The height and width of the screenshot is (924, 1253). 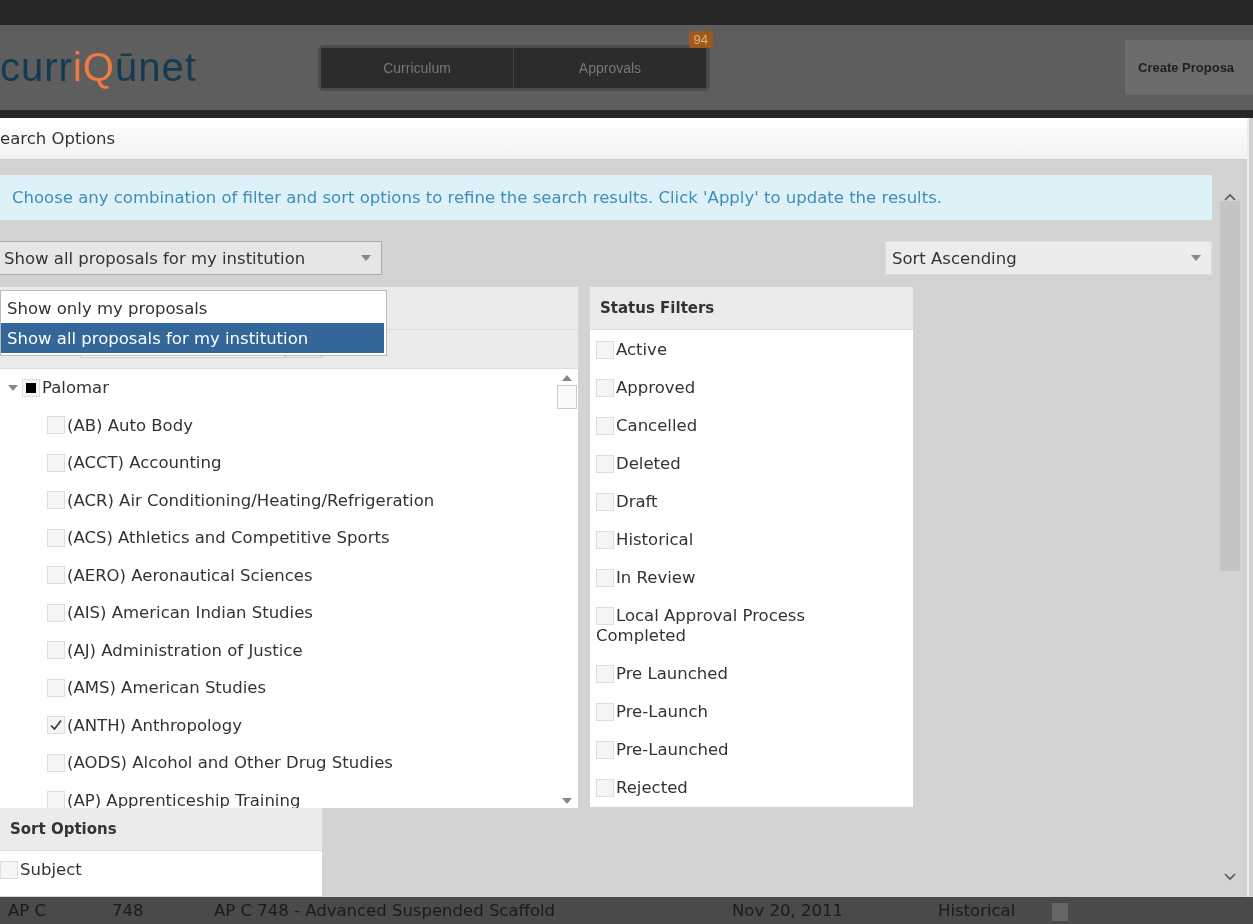 What do you see at coordinates (700, 39) in the screenshot?
I see `count-badge: 94` at bounding box center [700, 39].